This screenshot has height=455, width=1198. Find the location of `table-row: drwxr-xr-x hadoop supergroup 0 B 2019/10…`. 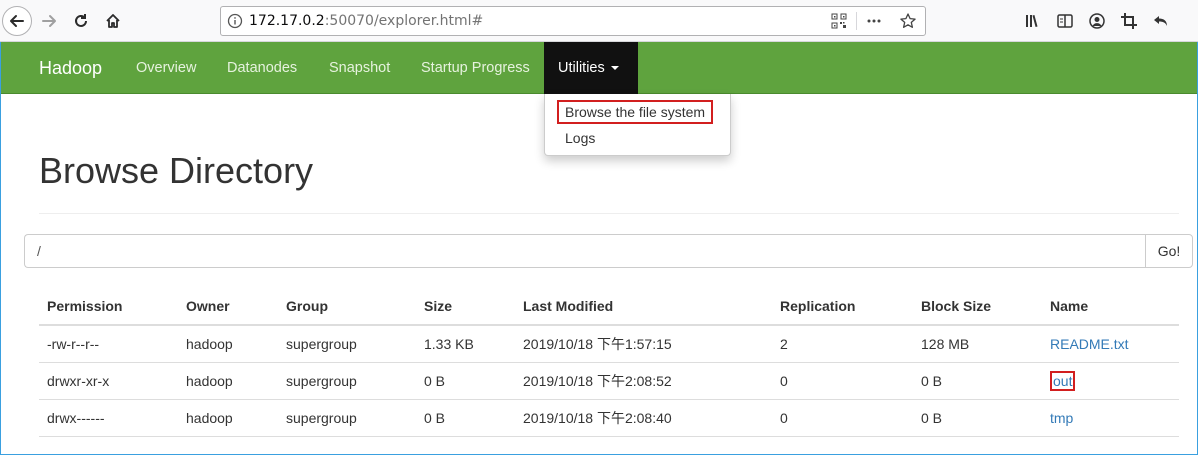

table-row: drwxr-xr-x hadoop supergroup 0 B 2019/10… is located at coordinates (609, 381).